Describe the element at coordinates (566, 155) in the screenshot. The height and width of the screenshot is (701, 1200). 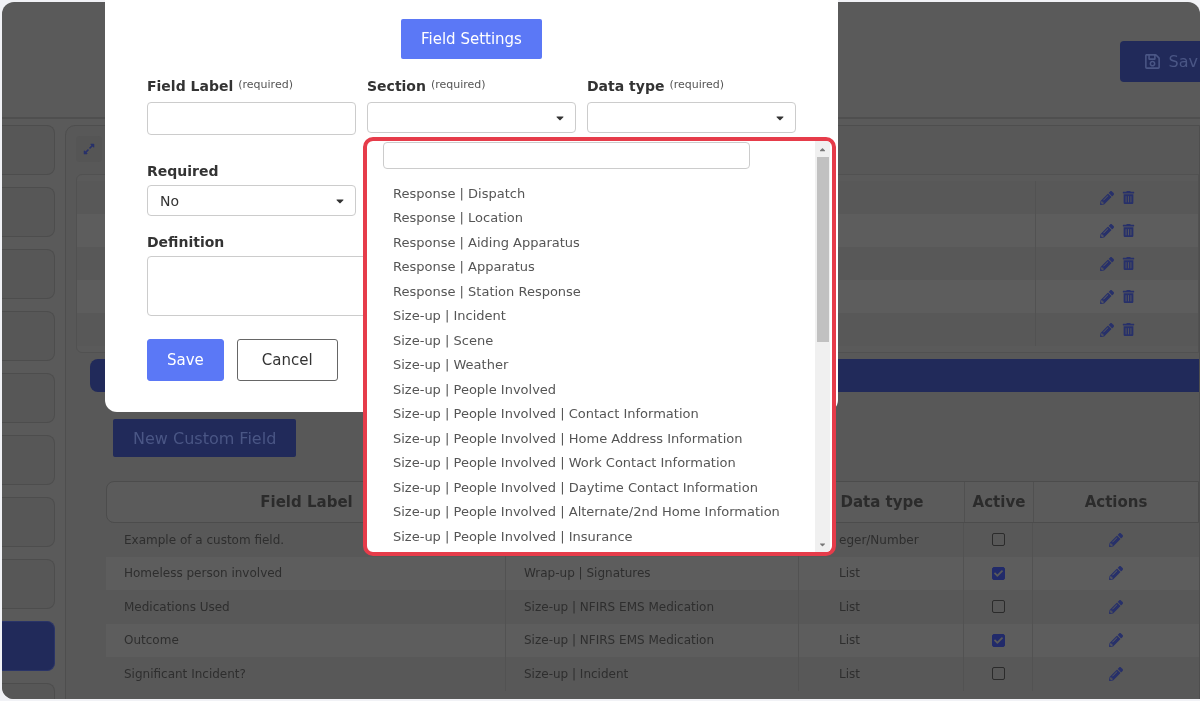
I see `search-field` at that location.